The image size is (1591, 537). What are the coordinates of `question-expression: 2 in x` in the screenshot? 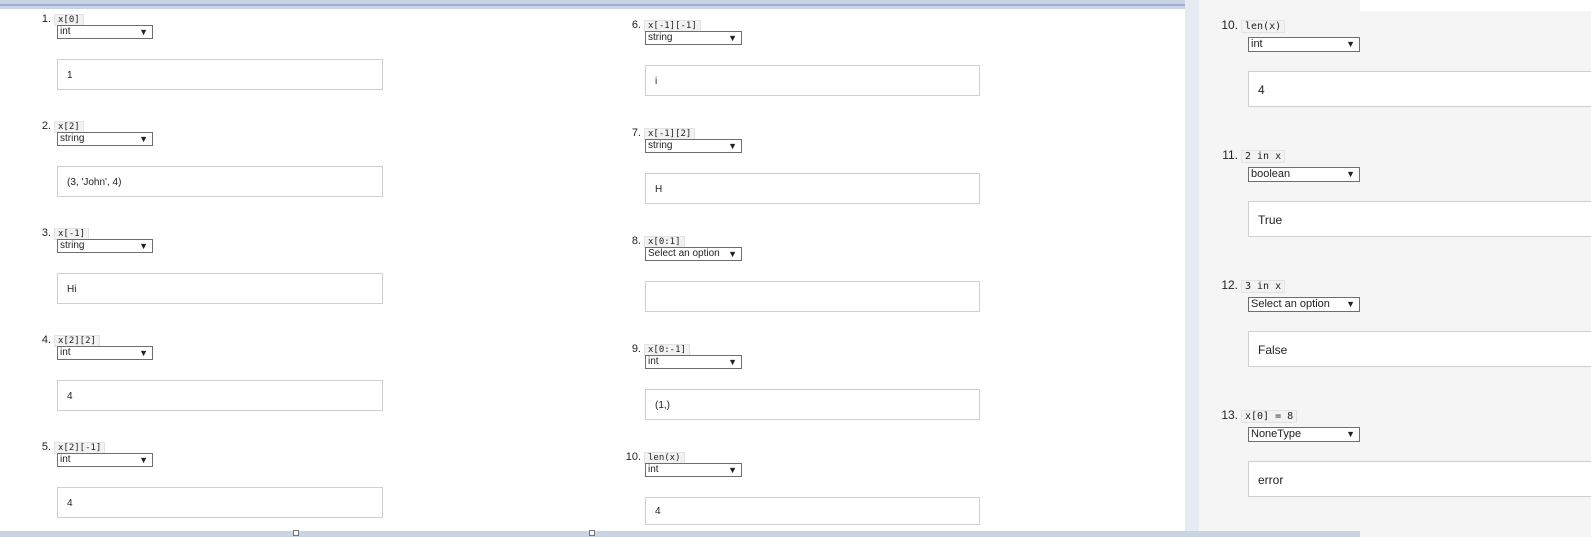 It's located at (1263, 156).